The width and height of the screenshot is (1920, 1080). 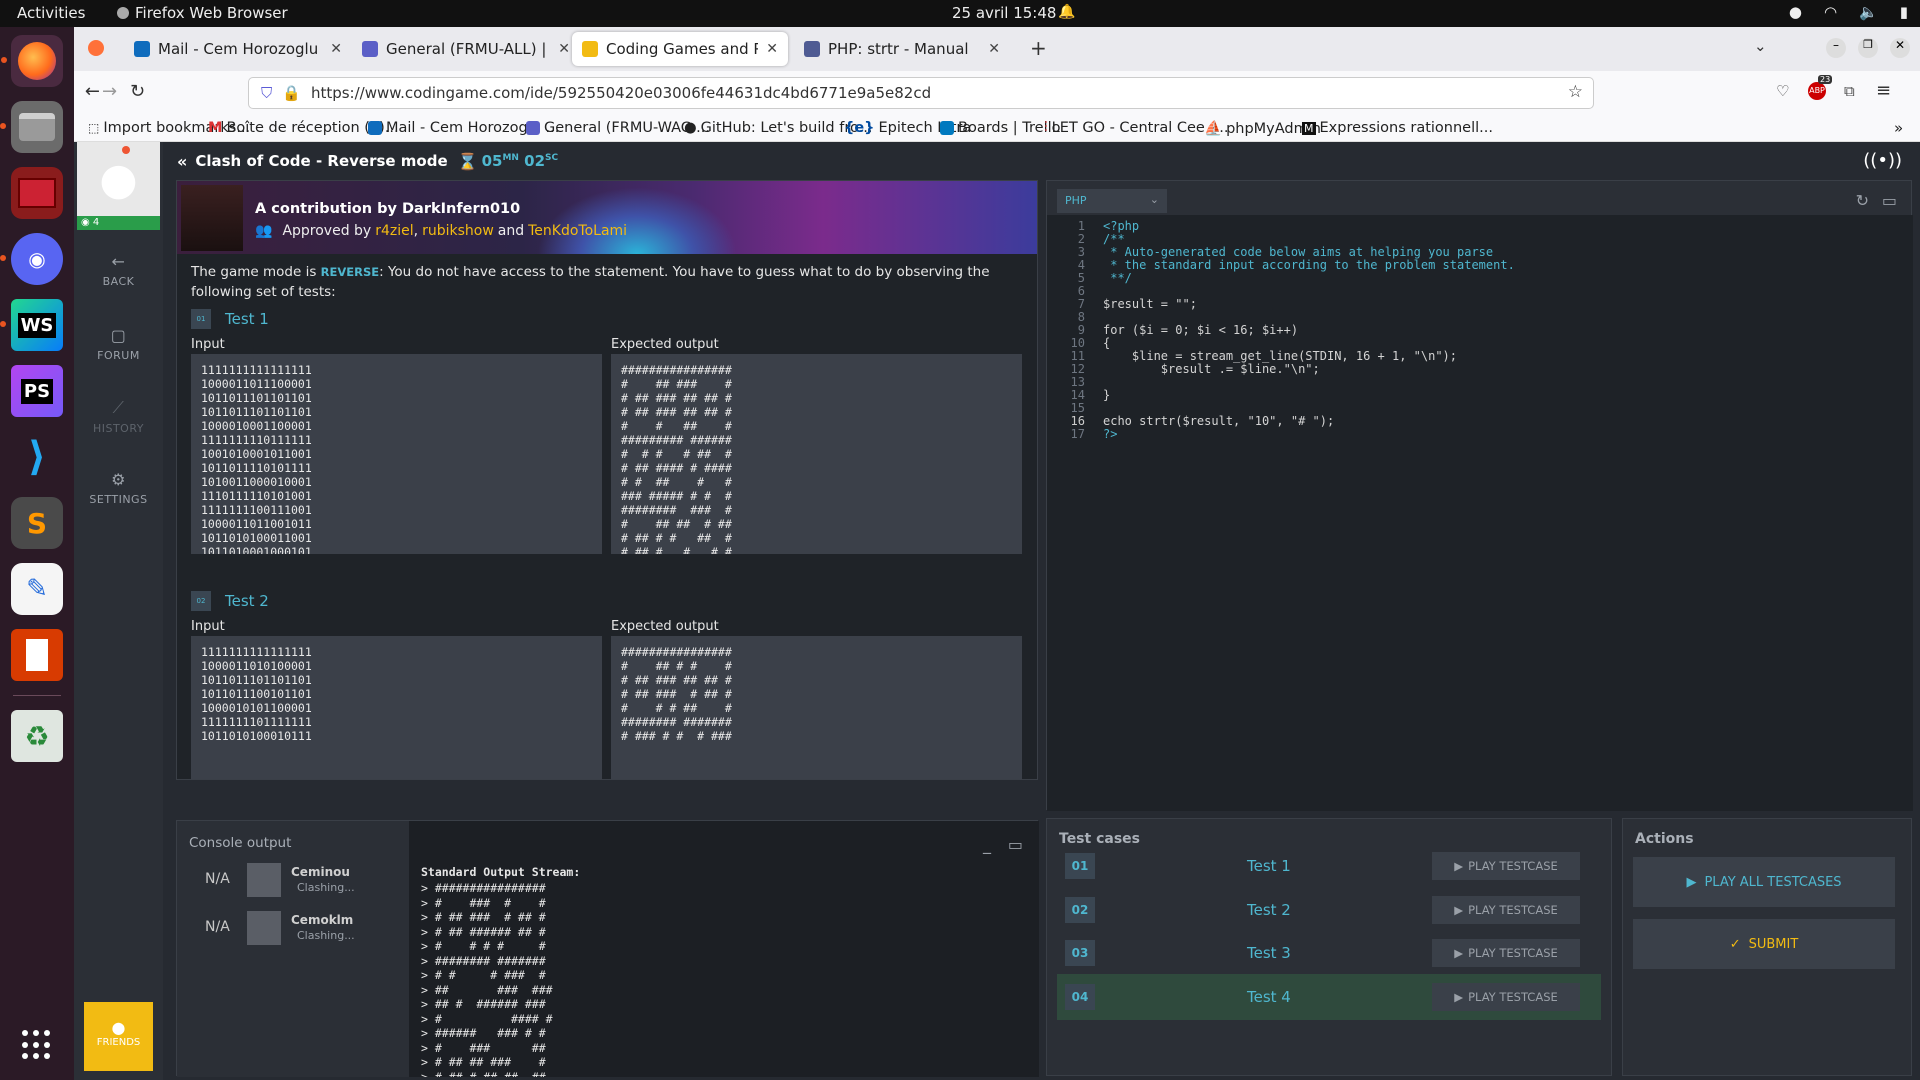 What do you see at coordinates (1904, 12) in the screenshot?
I see `battery-icon: ▮` at bounding box center [1904, 12].